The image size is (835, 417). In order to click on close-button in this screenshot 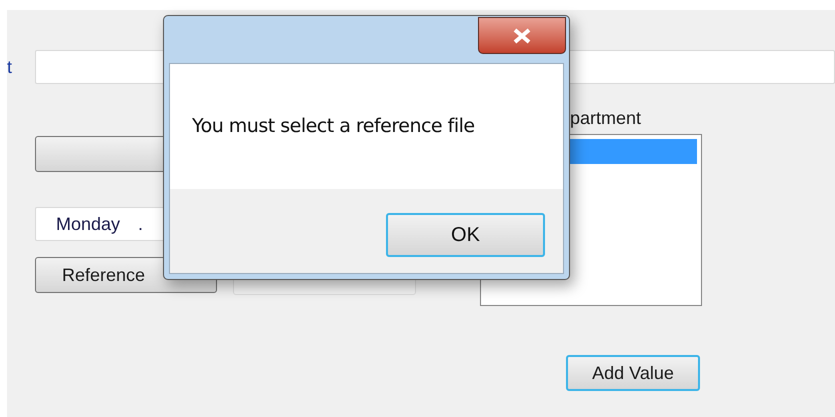, I will do `click(522, 35)`.